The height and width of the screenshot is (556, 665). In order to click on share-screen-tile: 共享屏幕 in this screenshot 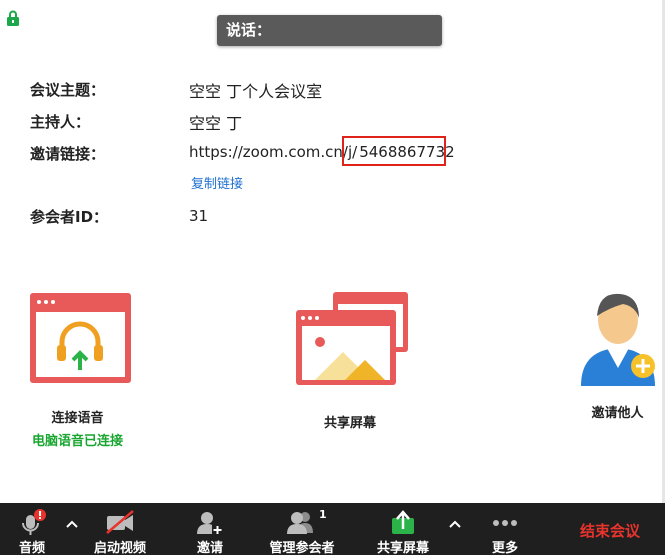, I will do `click(350, 360)`.